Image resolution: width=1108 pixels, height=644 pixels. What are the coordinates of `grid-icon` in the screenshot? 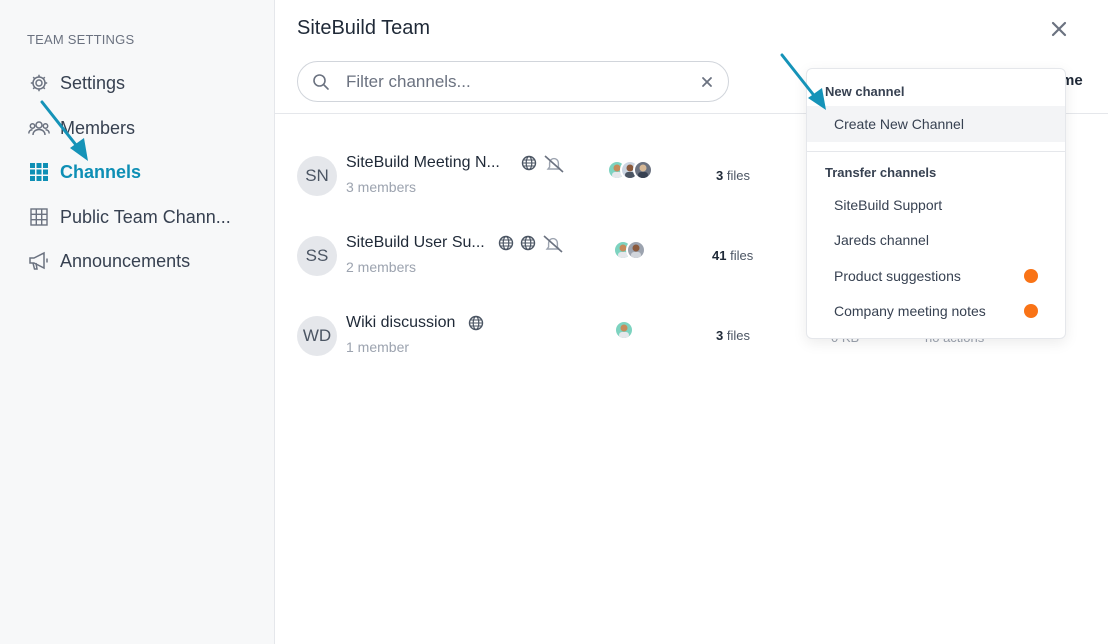 It's located at (39, 172).